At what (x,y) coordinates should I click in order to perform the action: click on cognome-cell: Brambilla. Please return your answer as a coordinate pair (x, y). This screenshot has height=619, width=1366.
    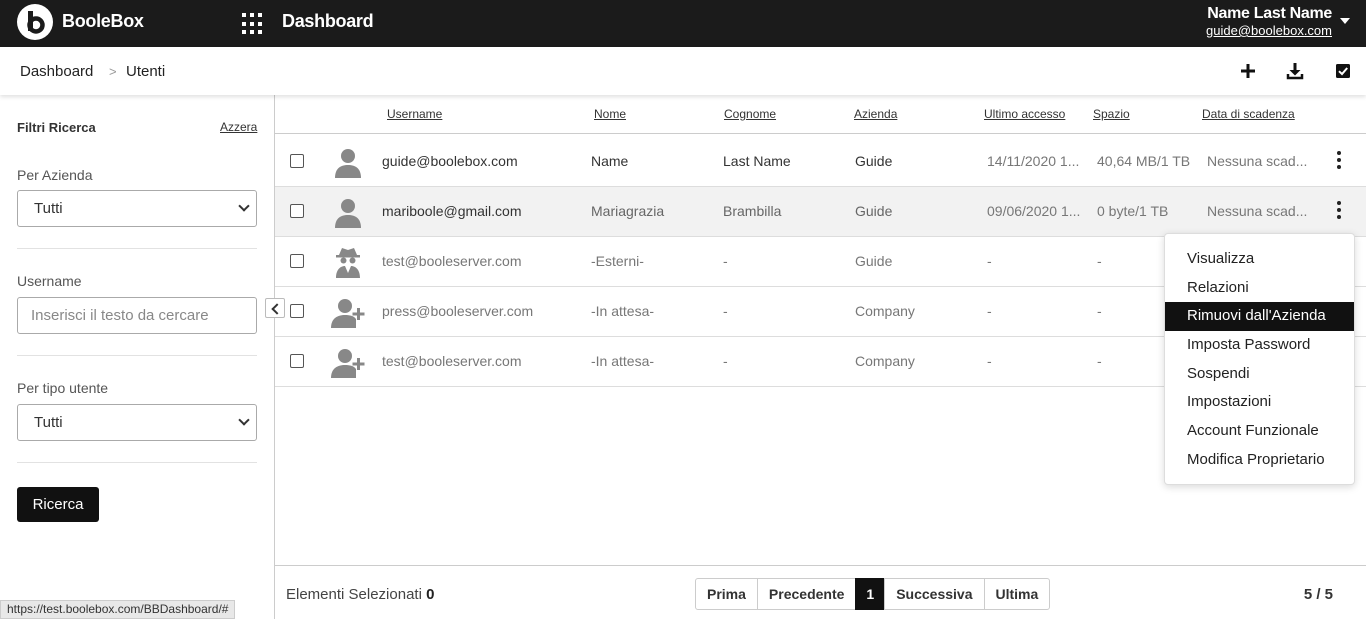
    Looking at the image, I should click on (752, 211).